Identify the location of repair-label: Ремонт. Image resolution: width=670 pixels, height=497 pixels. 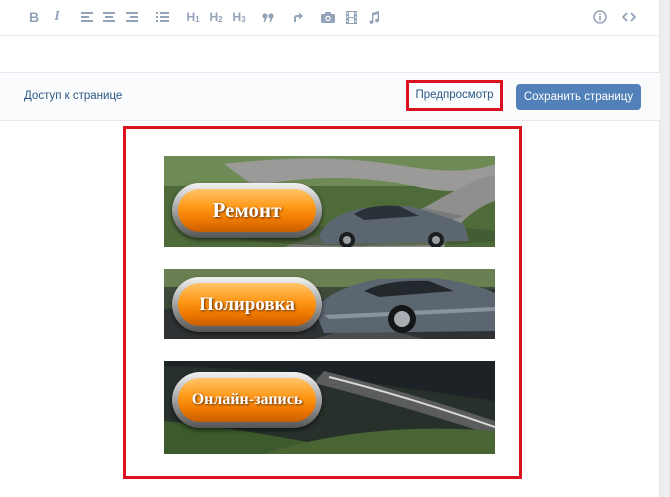
(247, 210).